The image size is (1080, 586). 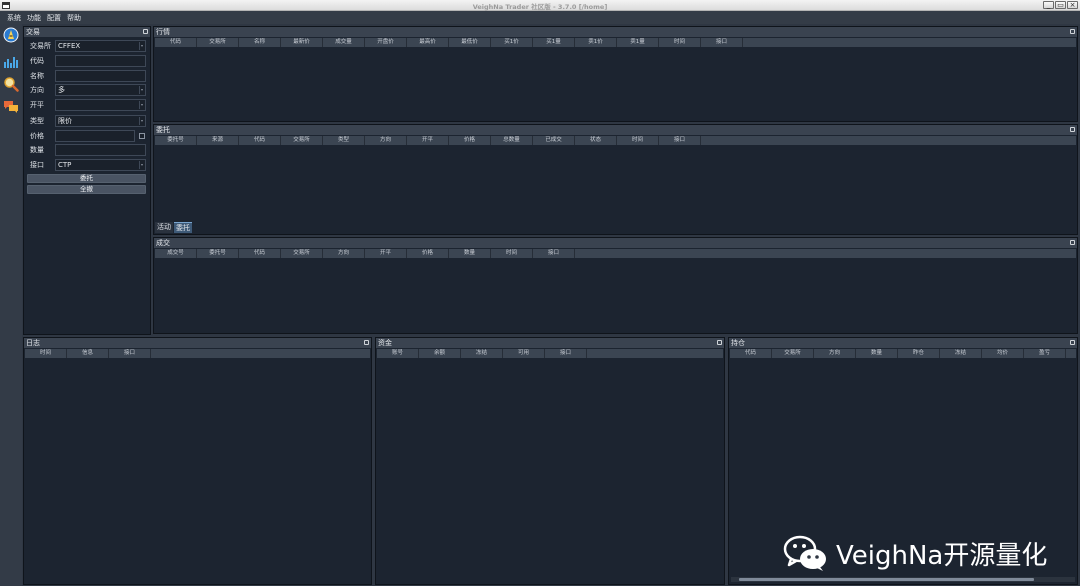 I want to click on chart-icon, so click(x=11, y=61).